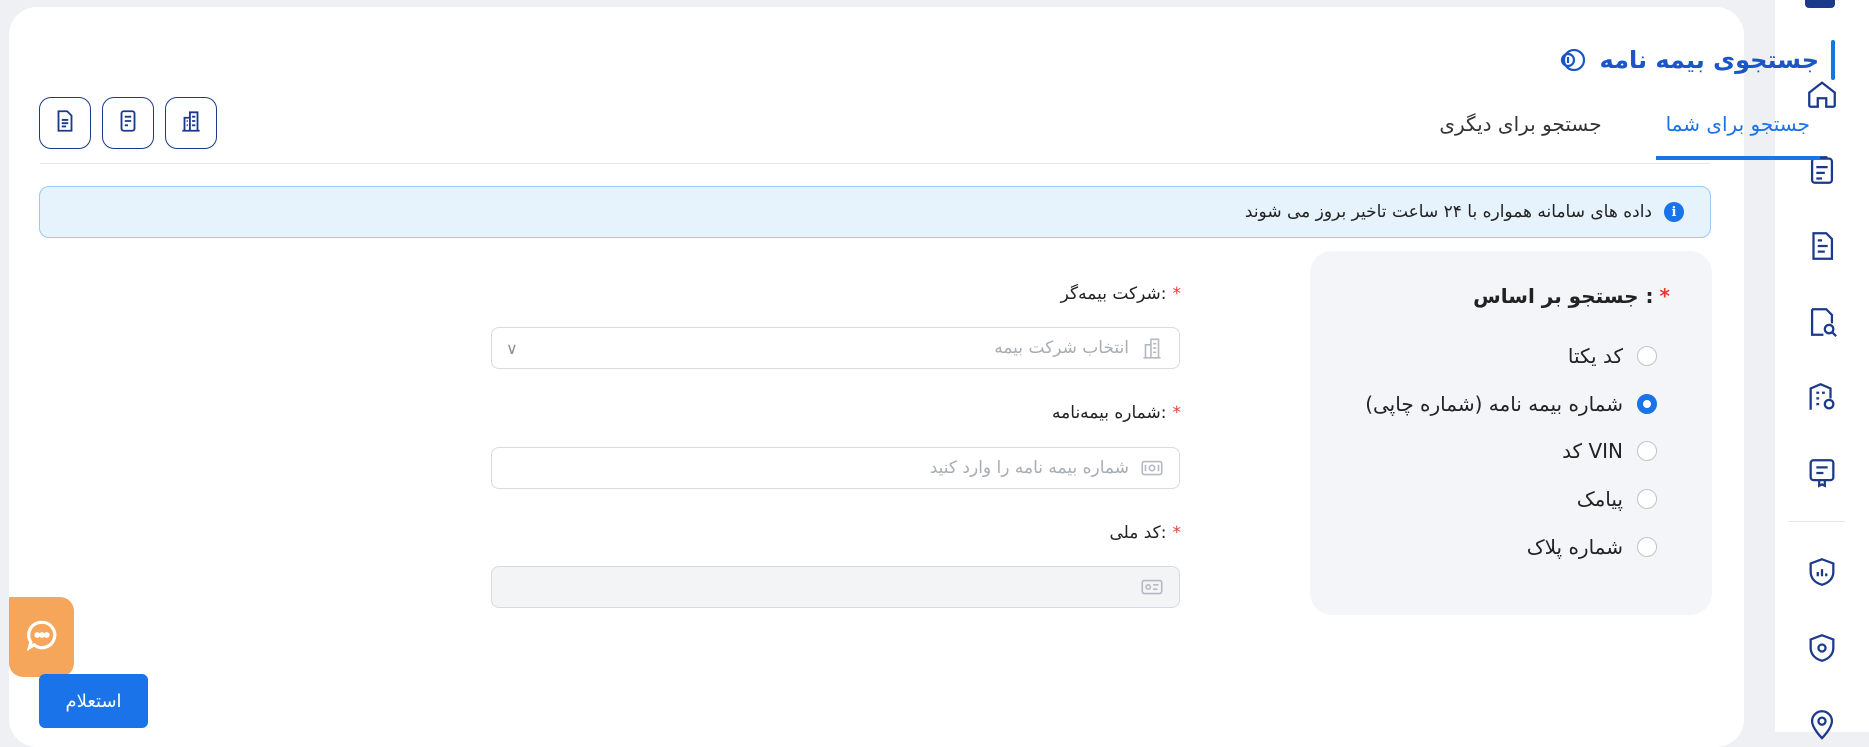 The image size is (1869, 747). I want to click on chat-bubble-icon, so click(42, 637).